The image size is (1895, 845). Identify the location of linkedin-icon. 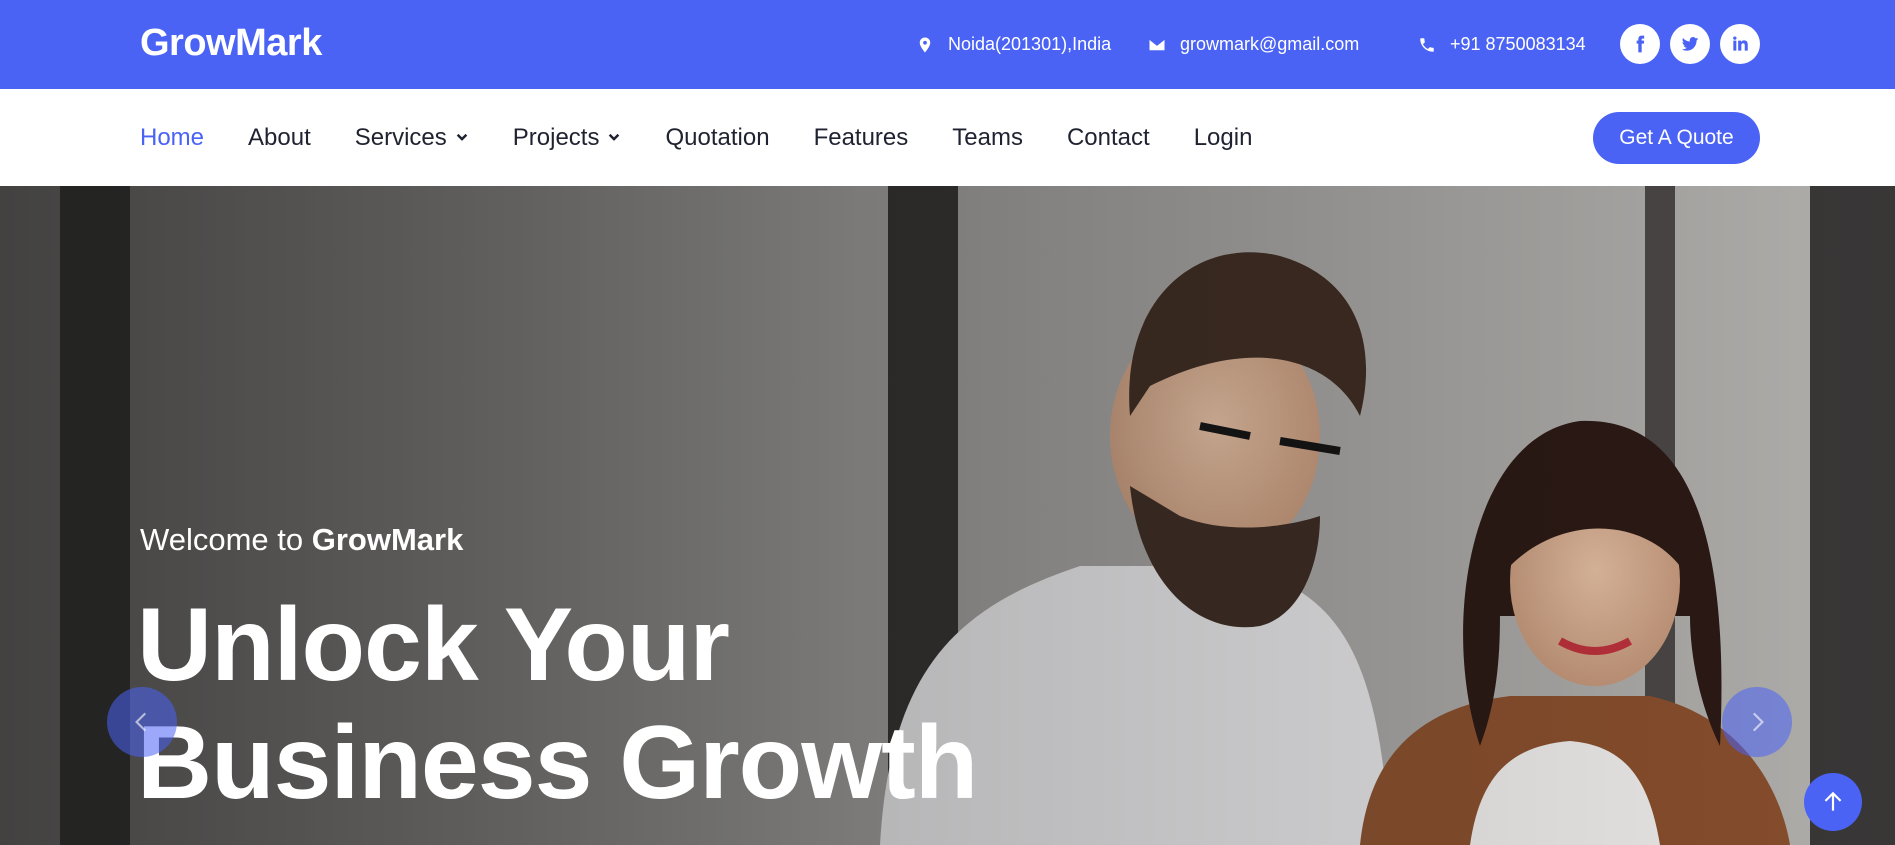
(1740, 43).